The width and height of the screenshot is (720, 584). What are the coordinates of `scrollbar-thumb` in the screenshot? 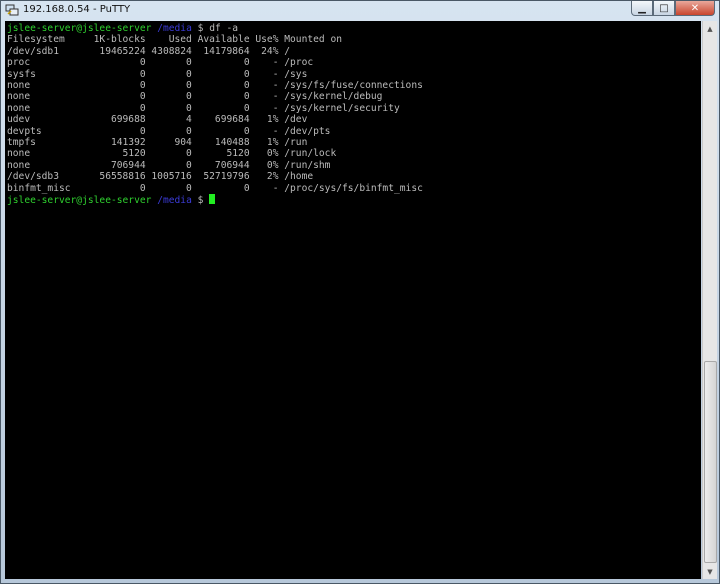 It's located at (710, 462).